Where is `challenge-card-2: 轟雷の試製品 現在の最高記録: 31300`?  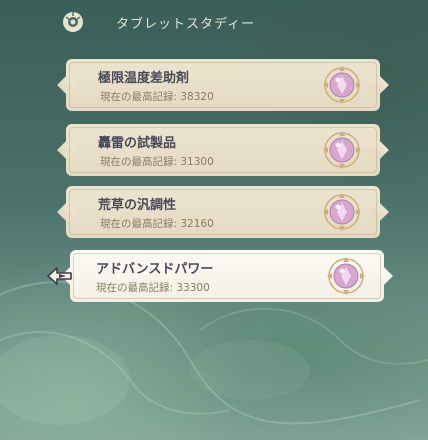 challenge-card-2: 轟雷の試製品 現在の最高記録: 31300 is located at coordinates (223, 150).